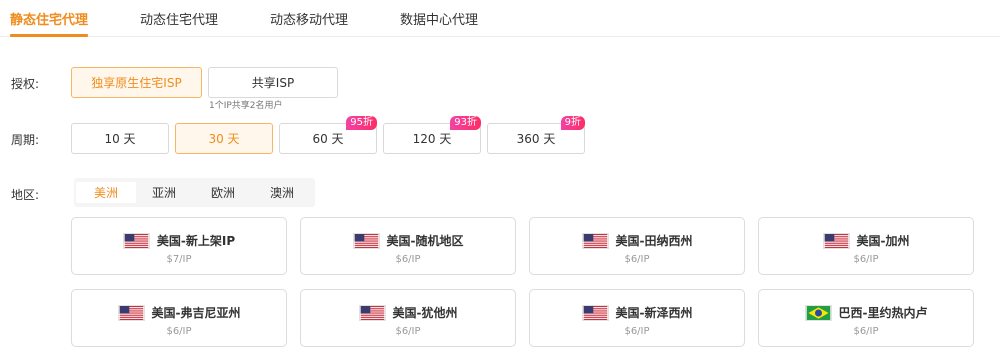  I want to click on location-card-us-new-jersey: 美国-新泽西州 $6/IP, so click(637, 318).